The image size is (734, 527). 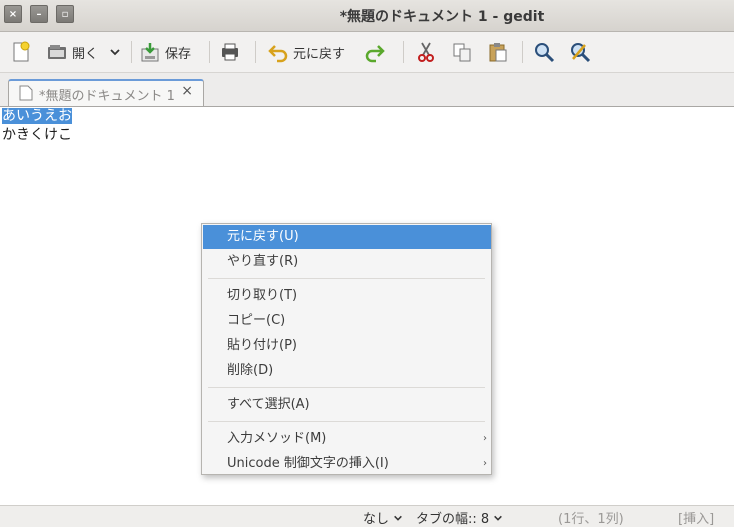 What do you see at coordinates (187, 91) in the screenshot?
I see `tab-close-icon: ×` at bounding box center [187, 91].